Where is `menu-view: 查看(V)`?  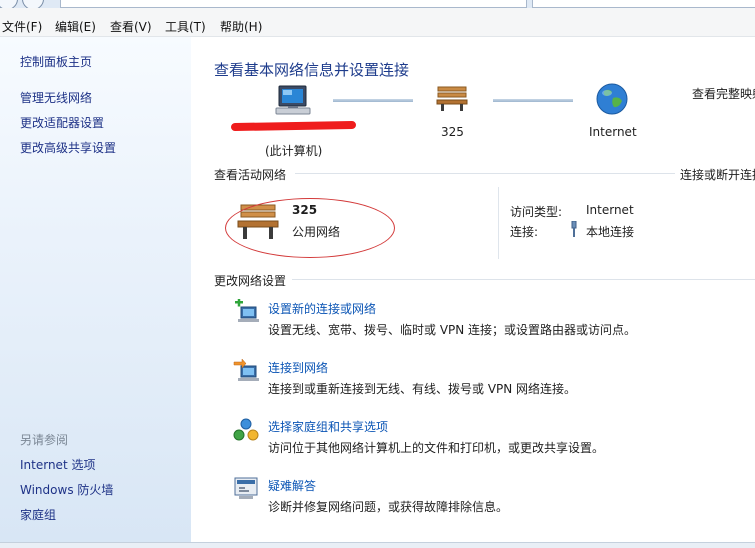
menu-view: 查看(V) is located at coordinates (131, 26).